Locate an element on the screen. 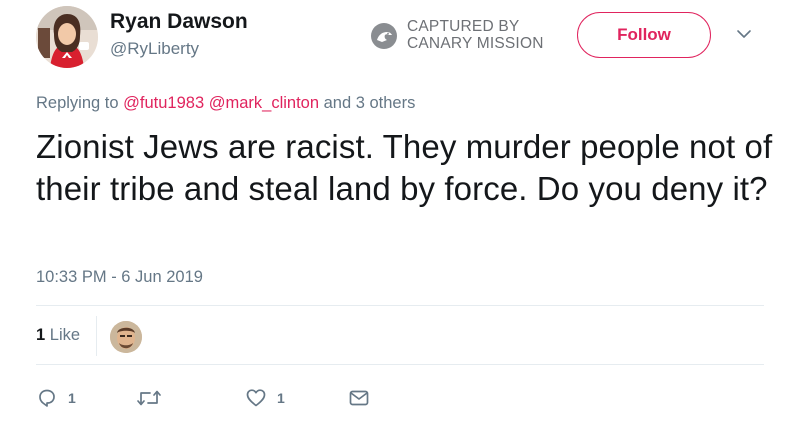  display-name: Ryan Dawson is located at coordinates (179, 22).